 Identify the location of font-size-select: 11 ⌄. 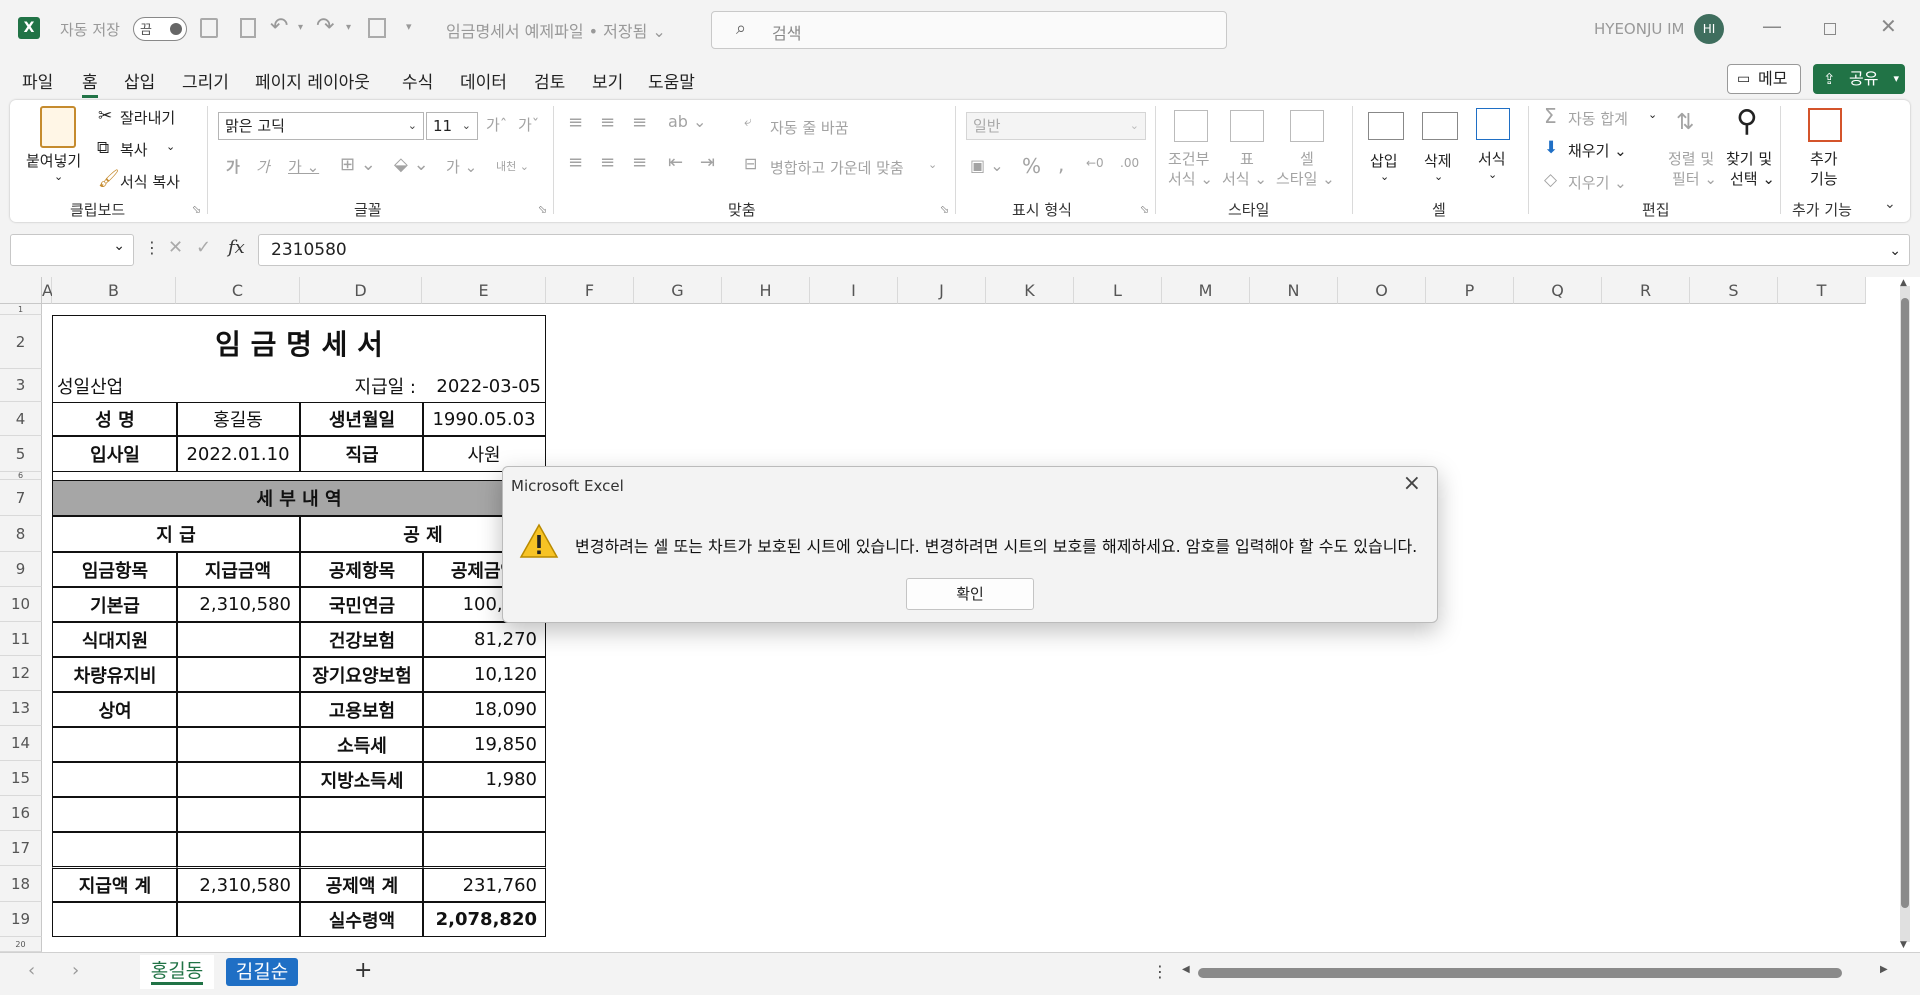
(452, 126).